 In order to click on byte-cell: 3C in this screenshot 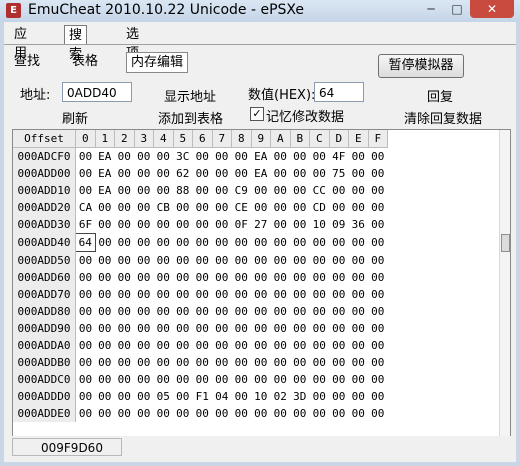, I will do `click(183, 157)`.